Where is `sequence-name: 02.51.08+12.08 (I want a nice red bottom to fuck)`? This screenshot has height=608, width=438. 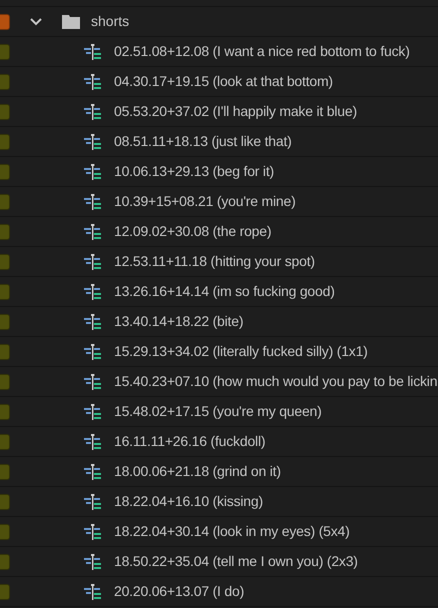 sequence-name: 02.51.08+12.08 (I want a nice red bottom to fuck) is located at coordinates (262, 51).